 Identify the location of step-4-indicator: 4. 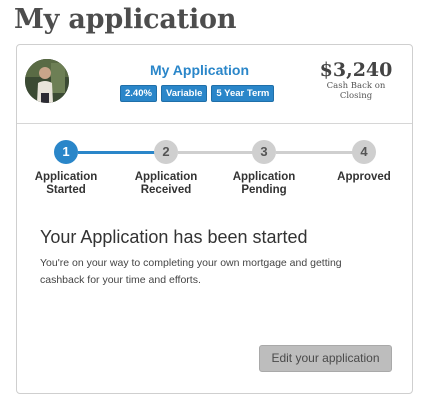
(364, 152).